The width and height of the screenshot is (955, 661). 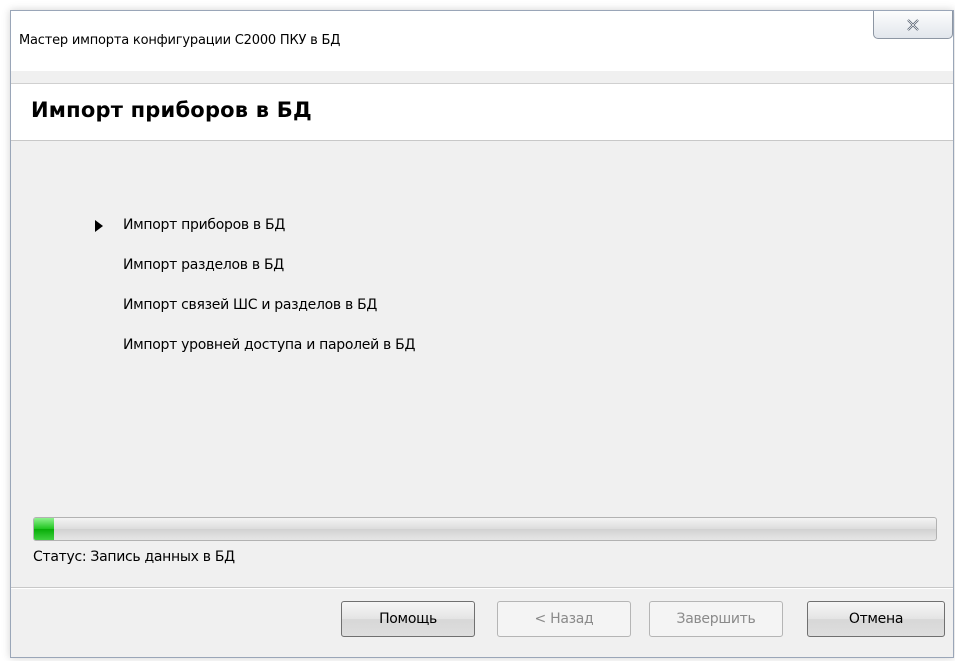 What do you see at coordinates (716, 619) in the screenshot?
I see `finish-button: Завершить` at bounding box center [716, 619].